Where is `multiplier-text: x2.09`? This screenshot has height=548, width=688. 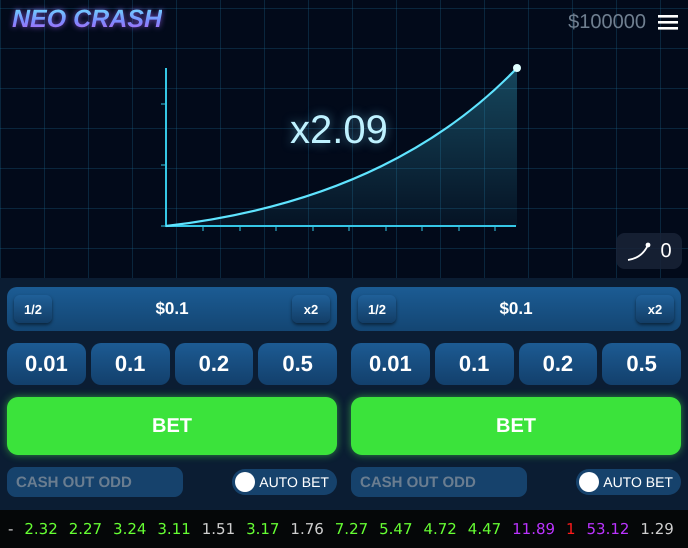
multiplier-text: x2.09 is located at coordinates (339, 130).